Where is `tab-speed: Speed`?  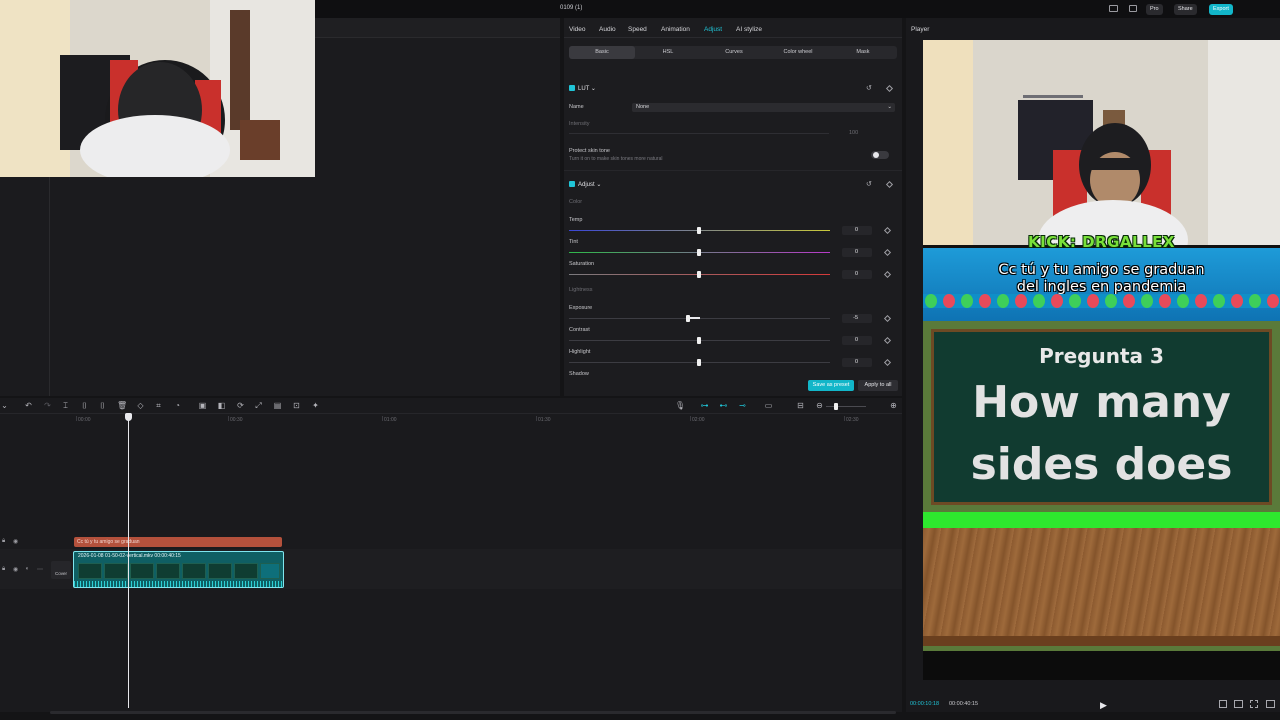 tab-speed: Speed is located at coordinates (637, 29).